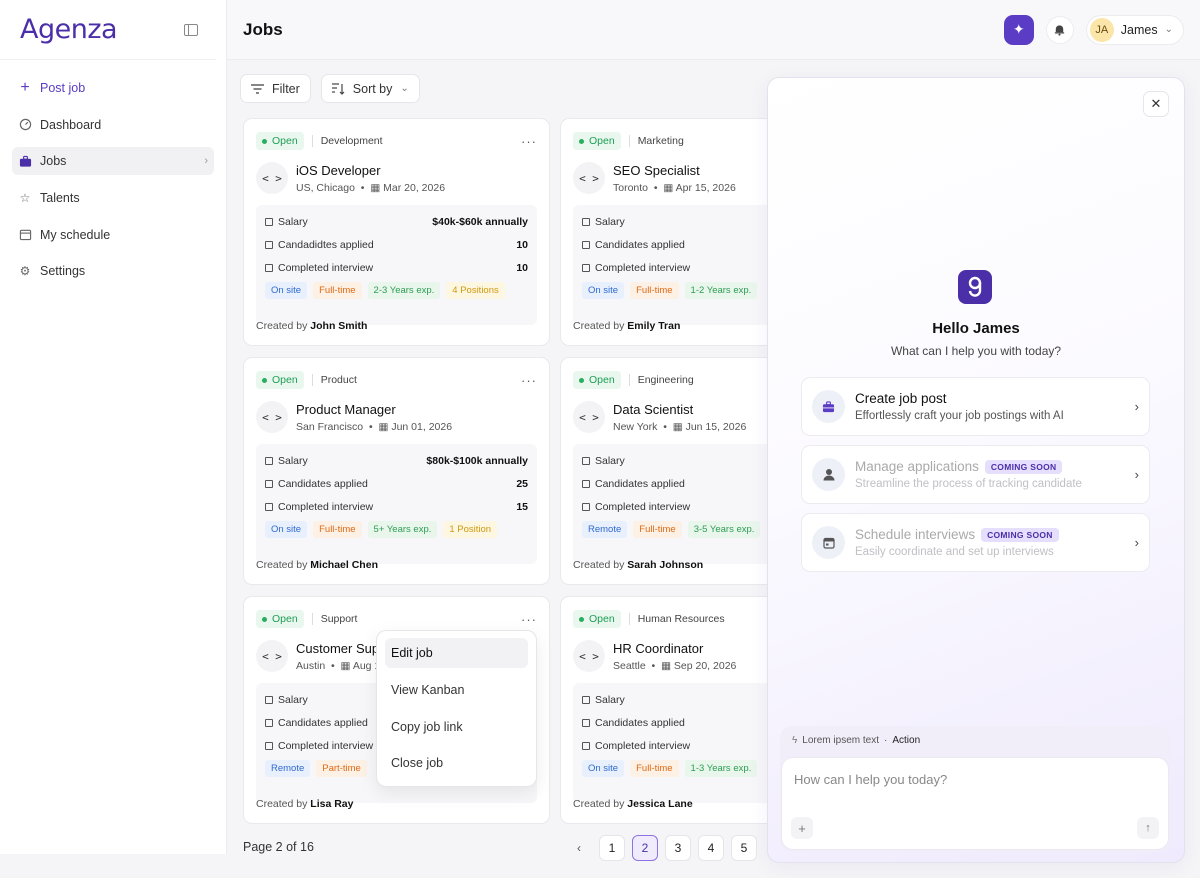  I want to click on page-button: 1, so click(612, 848).